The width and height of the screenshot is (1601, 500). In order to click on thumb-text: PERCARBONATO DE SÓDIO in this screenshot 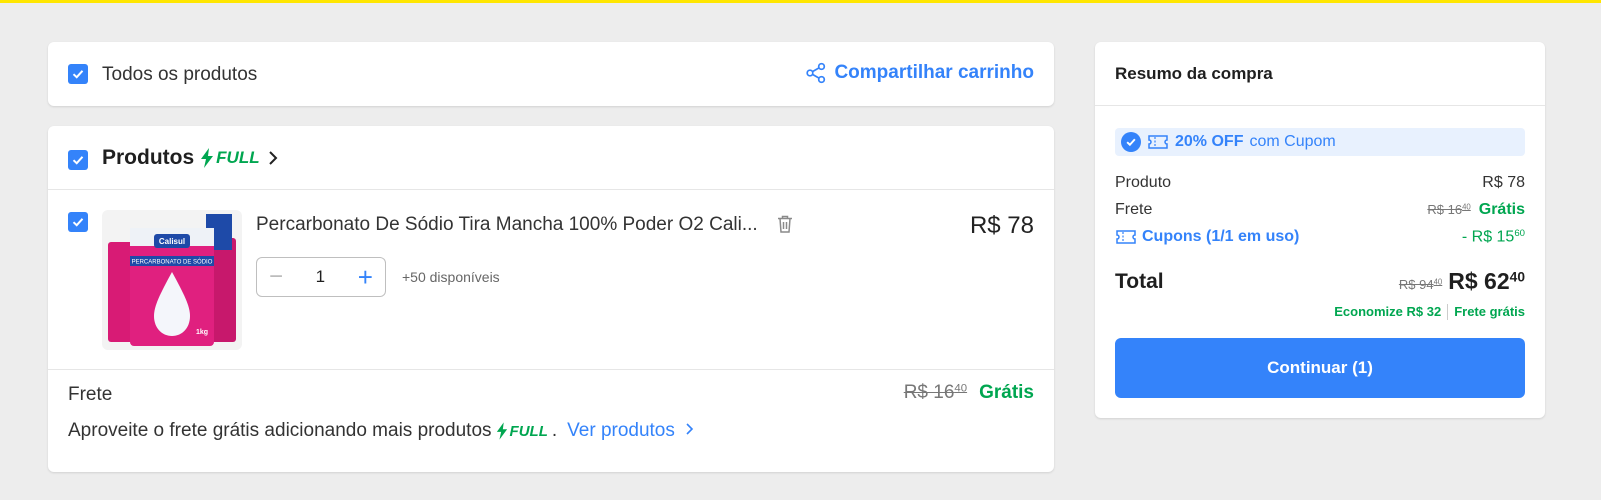, I will do `click(172, 262)`.